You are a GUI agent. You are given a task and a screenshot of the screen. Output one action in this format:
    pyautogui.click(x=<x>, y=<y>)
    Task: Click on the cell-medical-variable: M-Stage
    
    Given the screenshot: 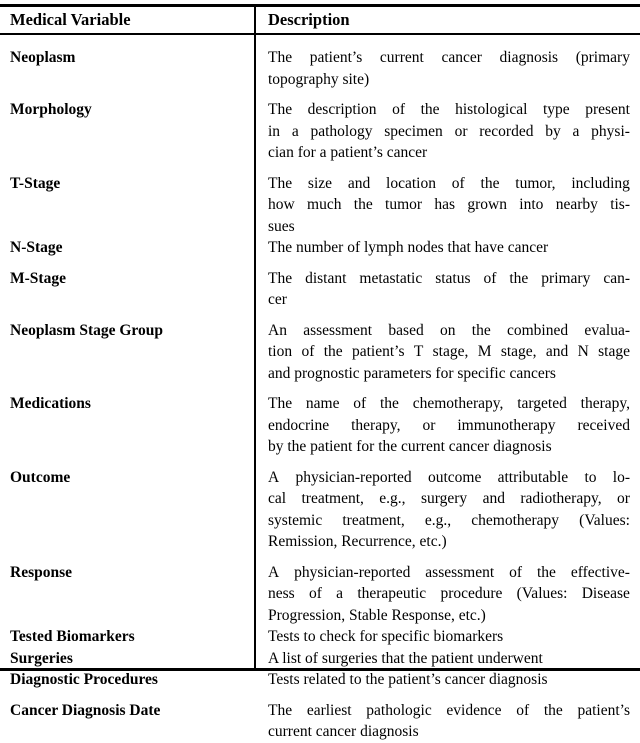 What is the action you would take?
    pyautogui.click(x=38, y=278)
    